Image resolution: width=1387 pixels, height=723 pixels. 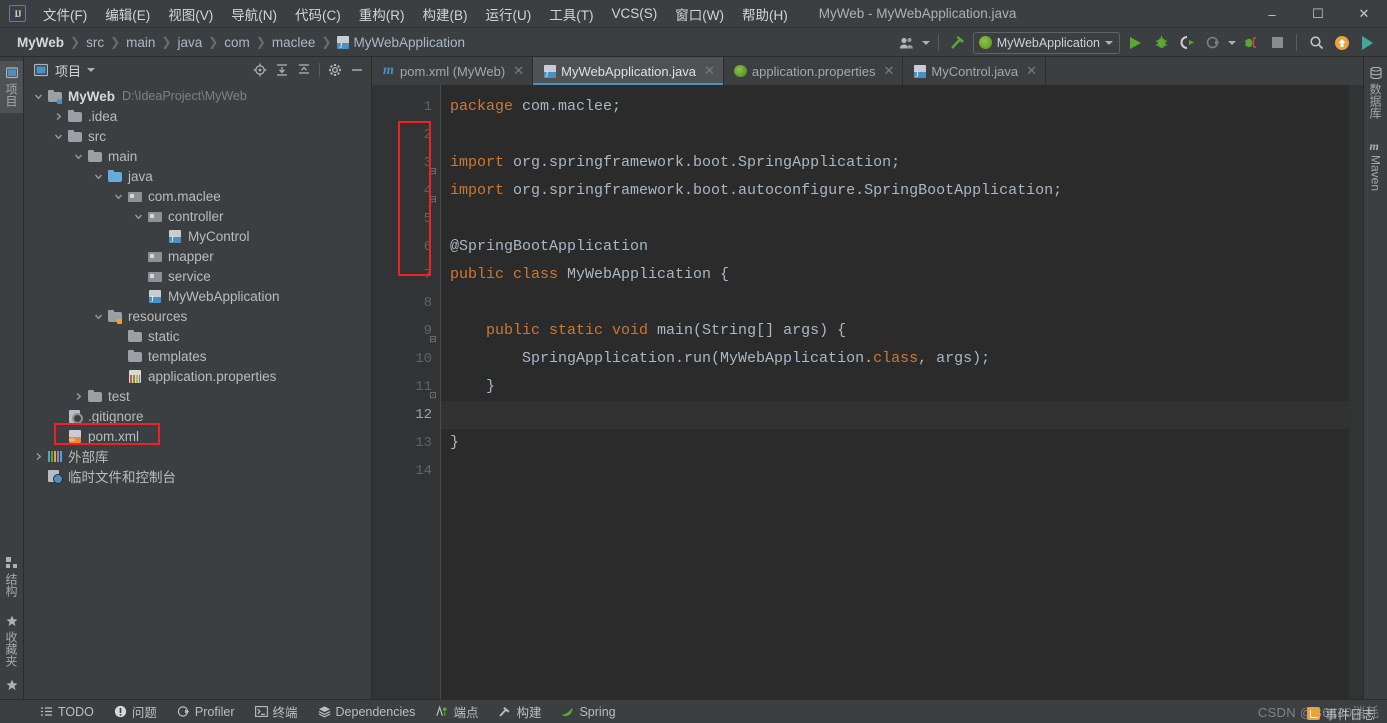 What do you see at coordinates (67, 712) in the screenshot?
I see `status-todo: TODO` at bounding box center [67, 712].